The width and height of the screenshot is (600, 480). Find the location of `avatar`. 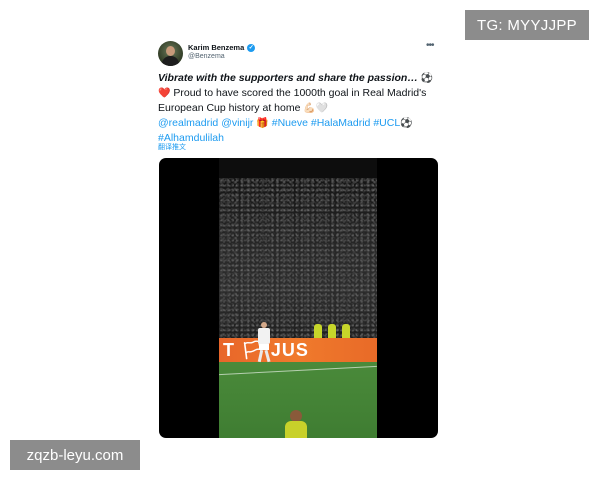

avatar is located at coordinates (170, 53).